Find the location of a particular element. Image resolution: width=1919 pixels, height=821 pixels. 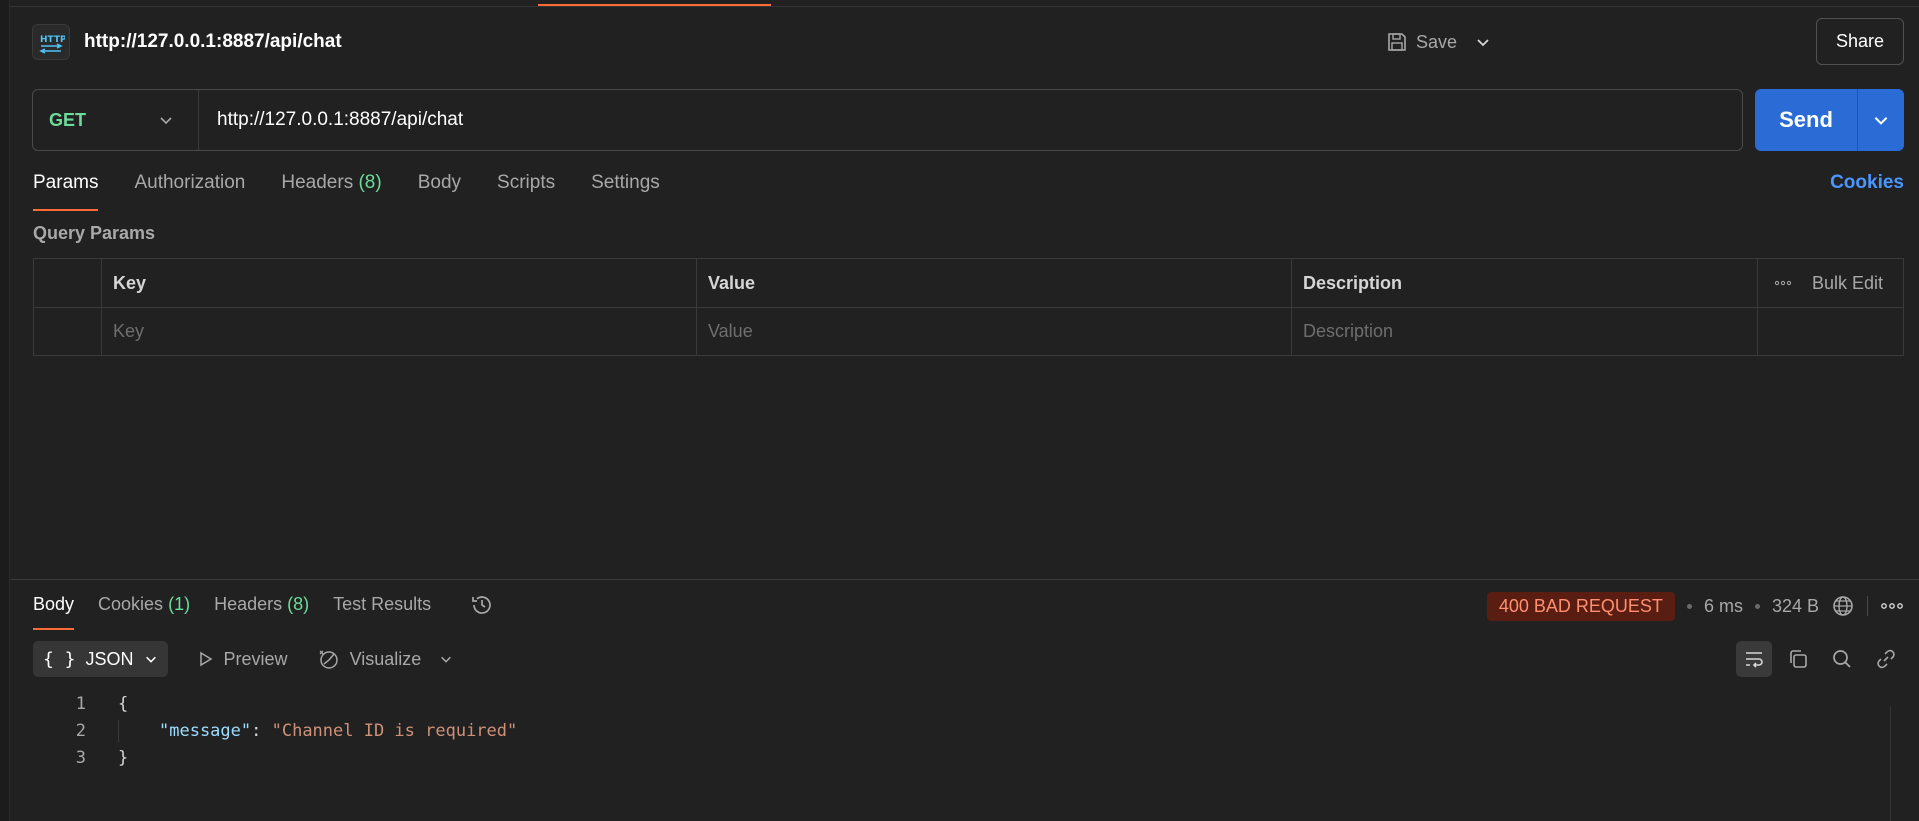

save-area: Save is located at coordinates (1441, 42).